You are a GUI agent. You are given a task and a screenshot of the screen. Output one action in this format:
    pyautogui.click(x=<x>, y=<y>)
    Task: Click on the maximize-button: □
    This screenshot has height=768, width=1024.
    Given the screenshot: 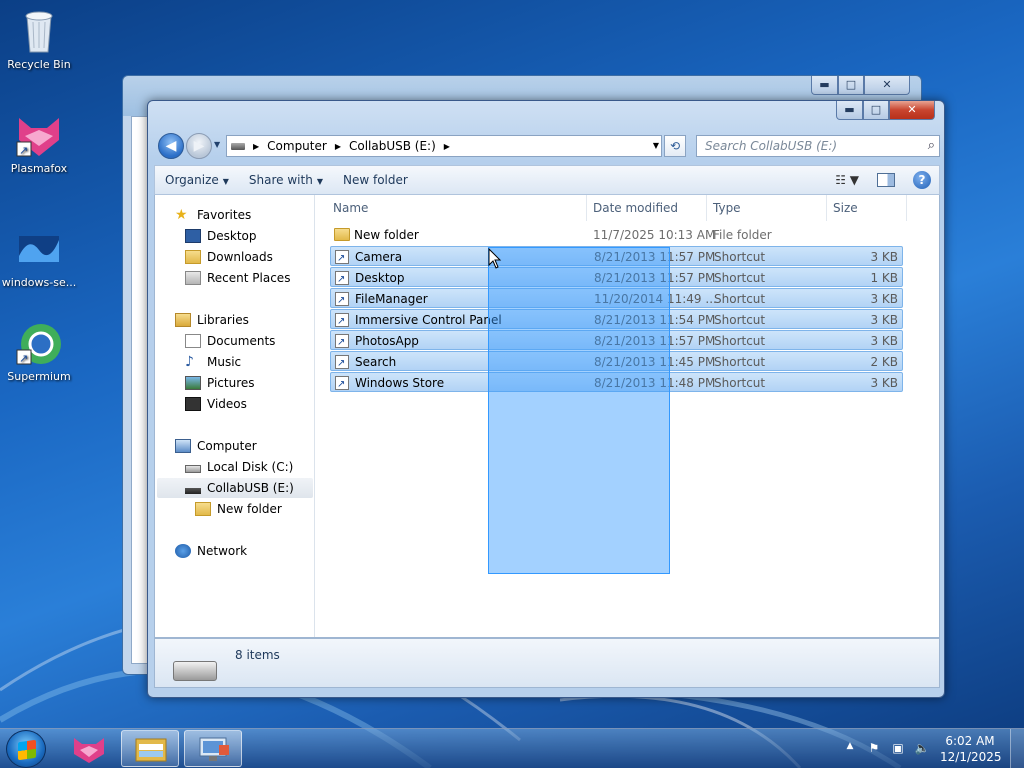 What is the action you would take?
    pyautogui.click(x=876, y=110)
    